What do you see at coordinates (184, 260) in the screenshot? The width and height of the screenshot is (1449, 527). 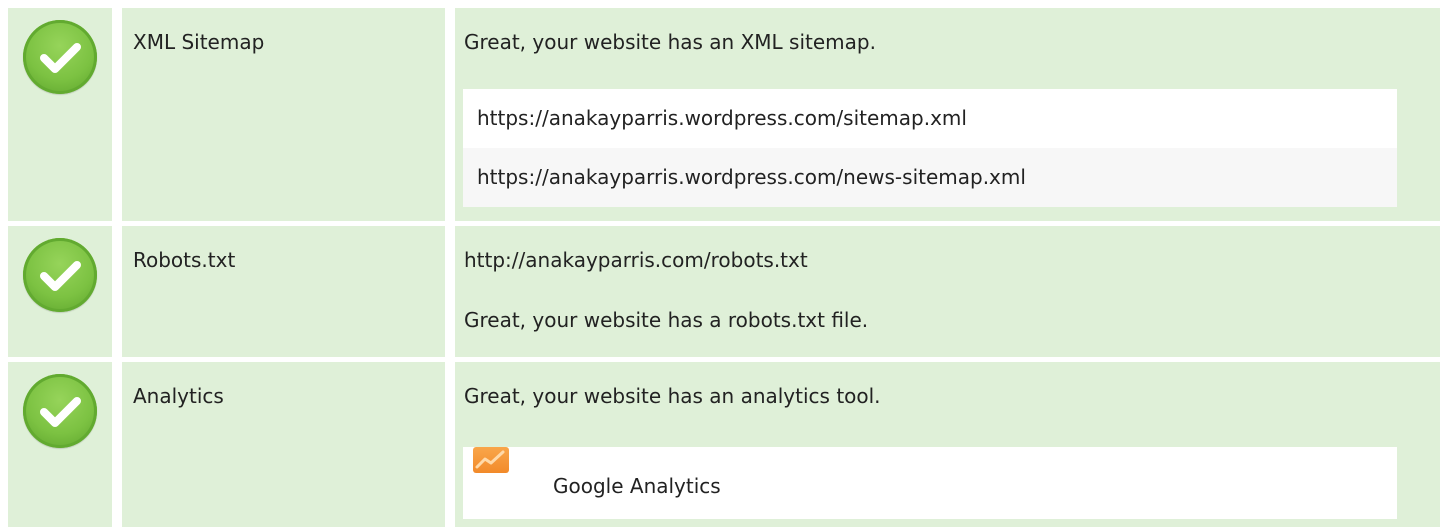 I see `check-label: Robots.txt` at bounding box center [184, 260].